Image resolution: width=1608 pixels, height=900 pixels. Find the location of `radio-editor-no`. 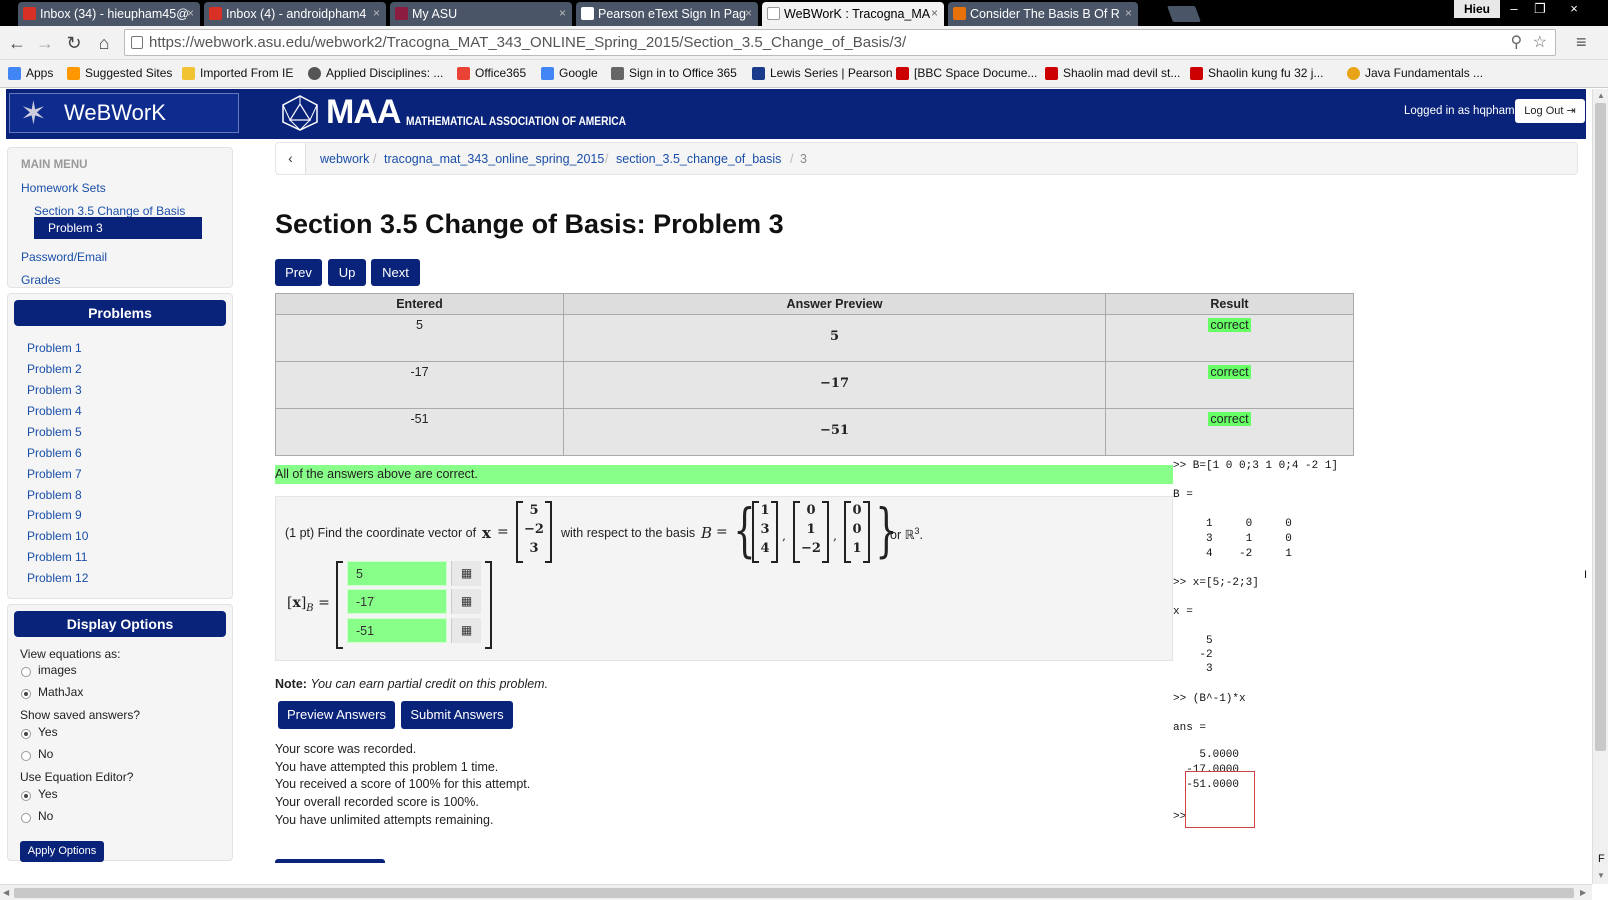

radio-editor-no is located at coordinates (26, 818).